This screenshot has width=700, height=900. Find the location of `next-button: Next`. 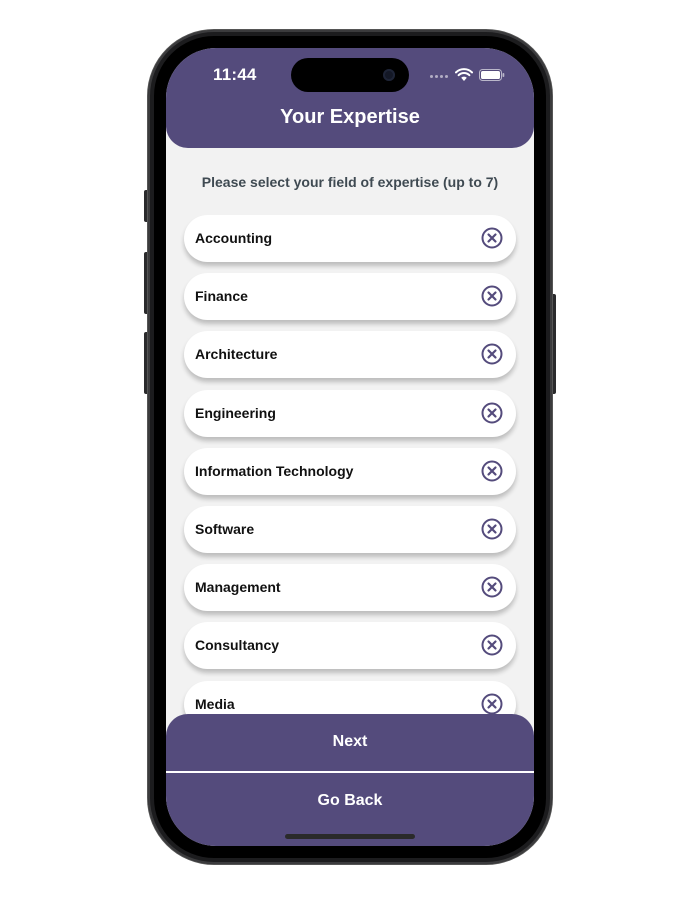

next-button: Next is located at coordinates (350, 742).